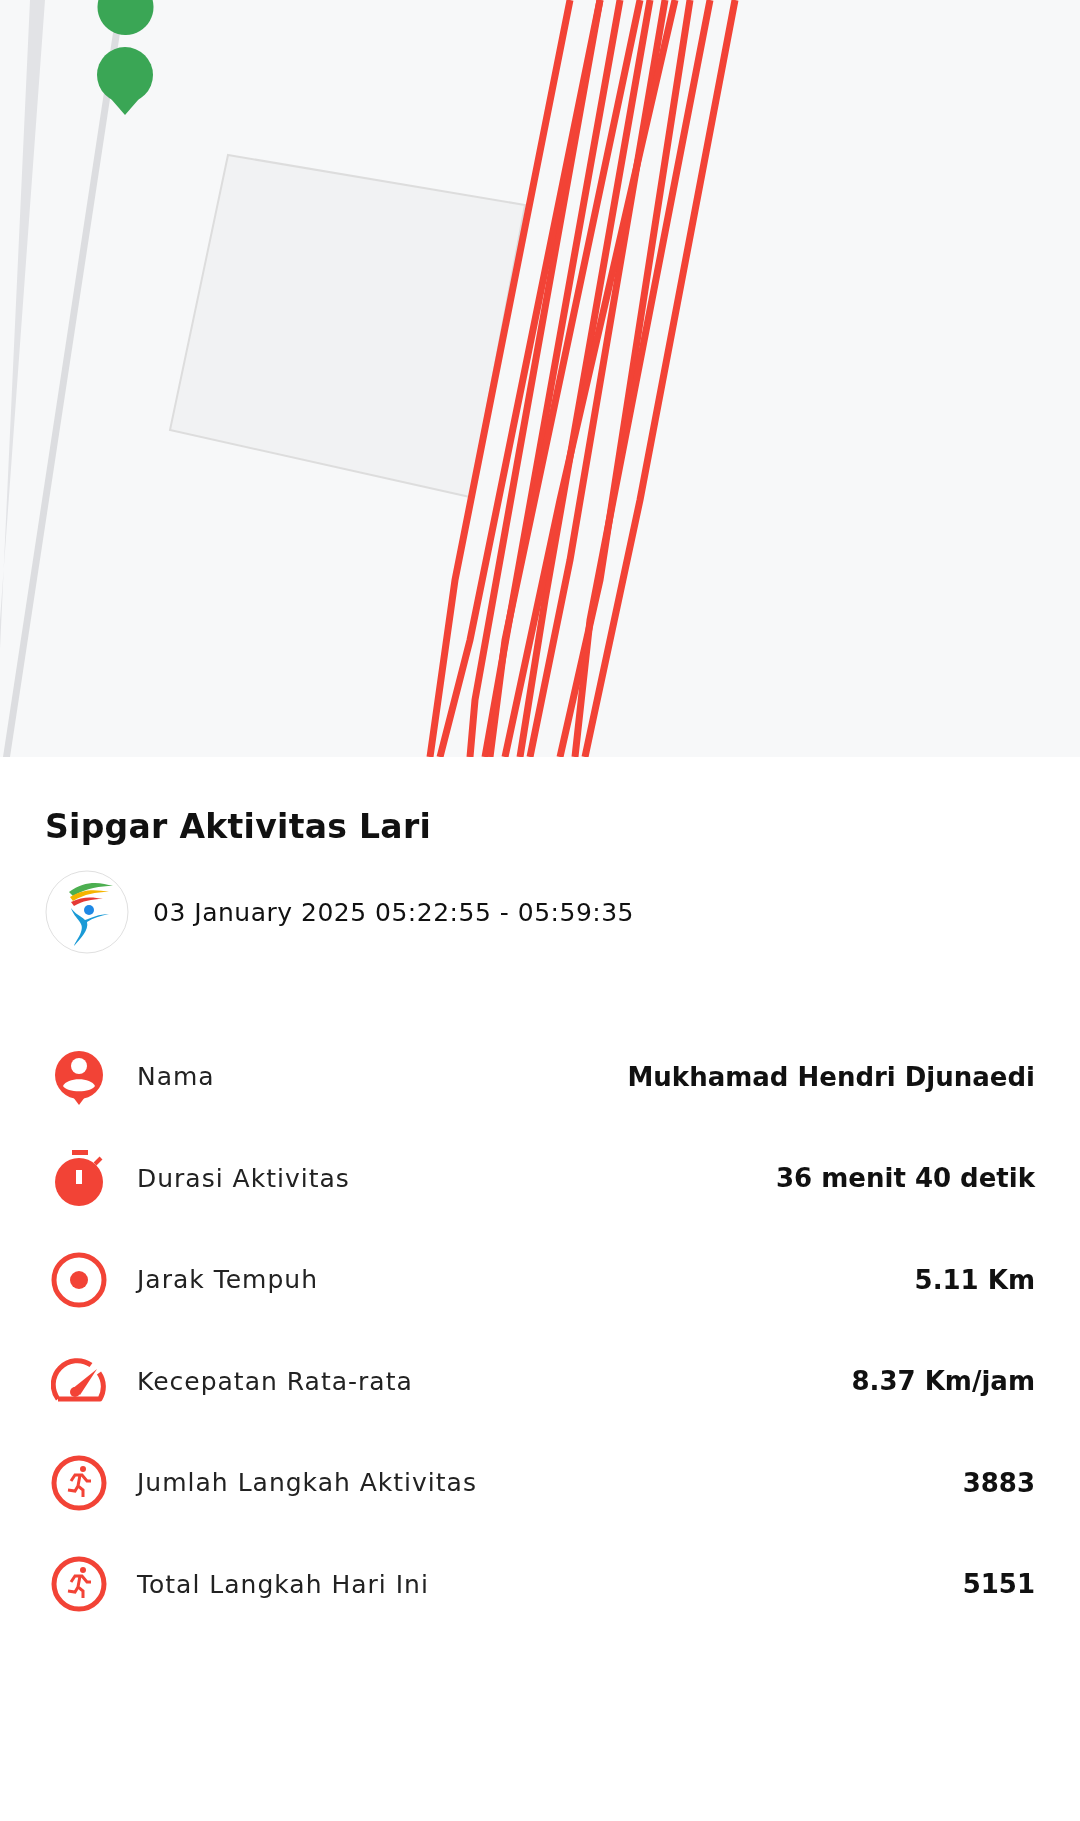 The image size is (1080, 1821). I want to click on stat-label: Durasi Aktivitas, so click(243, 1178).